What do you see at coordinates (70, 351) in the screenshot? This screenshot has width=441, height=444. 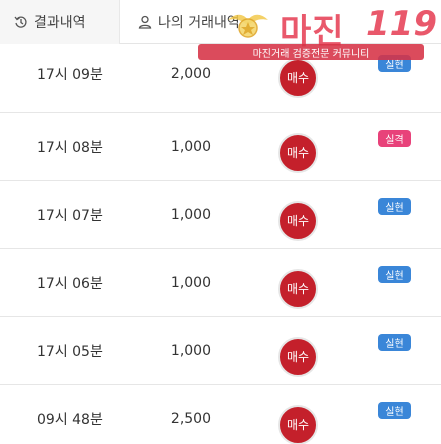 I see `trade-time: 17시 05분` at bounding box center [70, 351].